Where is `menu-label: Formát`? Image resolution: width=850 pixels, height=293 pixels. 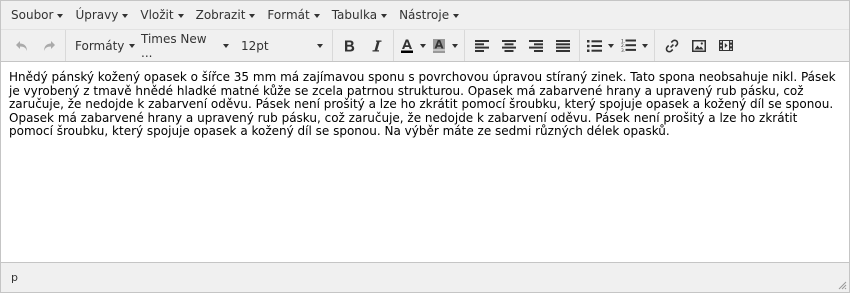 menu-label: Formát is located at coordinates (288, 15).